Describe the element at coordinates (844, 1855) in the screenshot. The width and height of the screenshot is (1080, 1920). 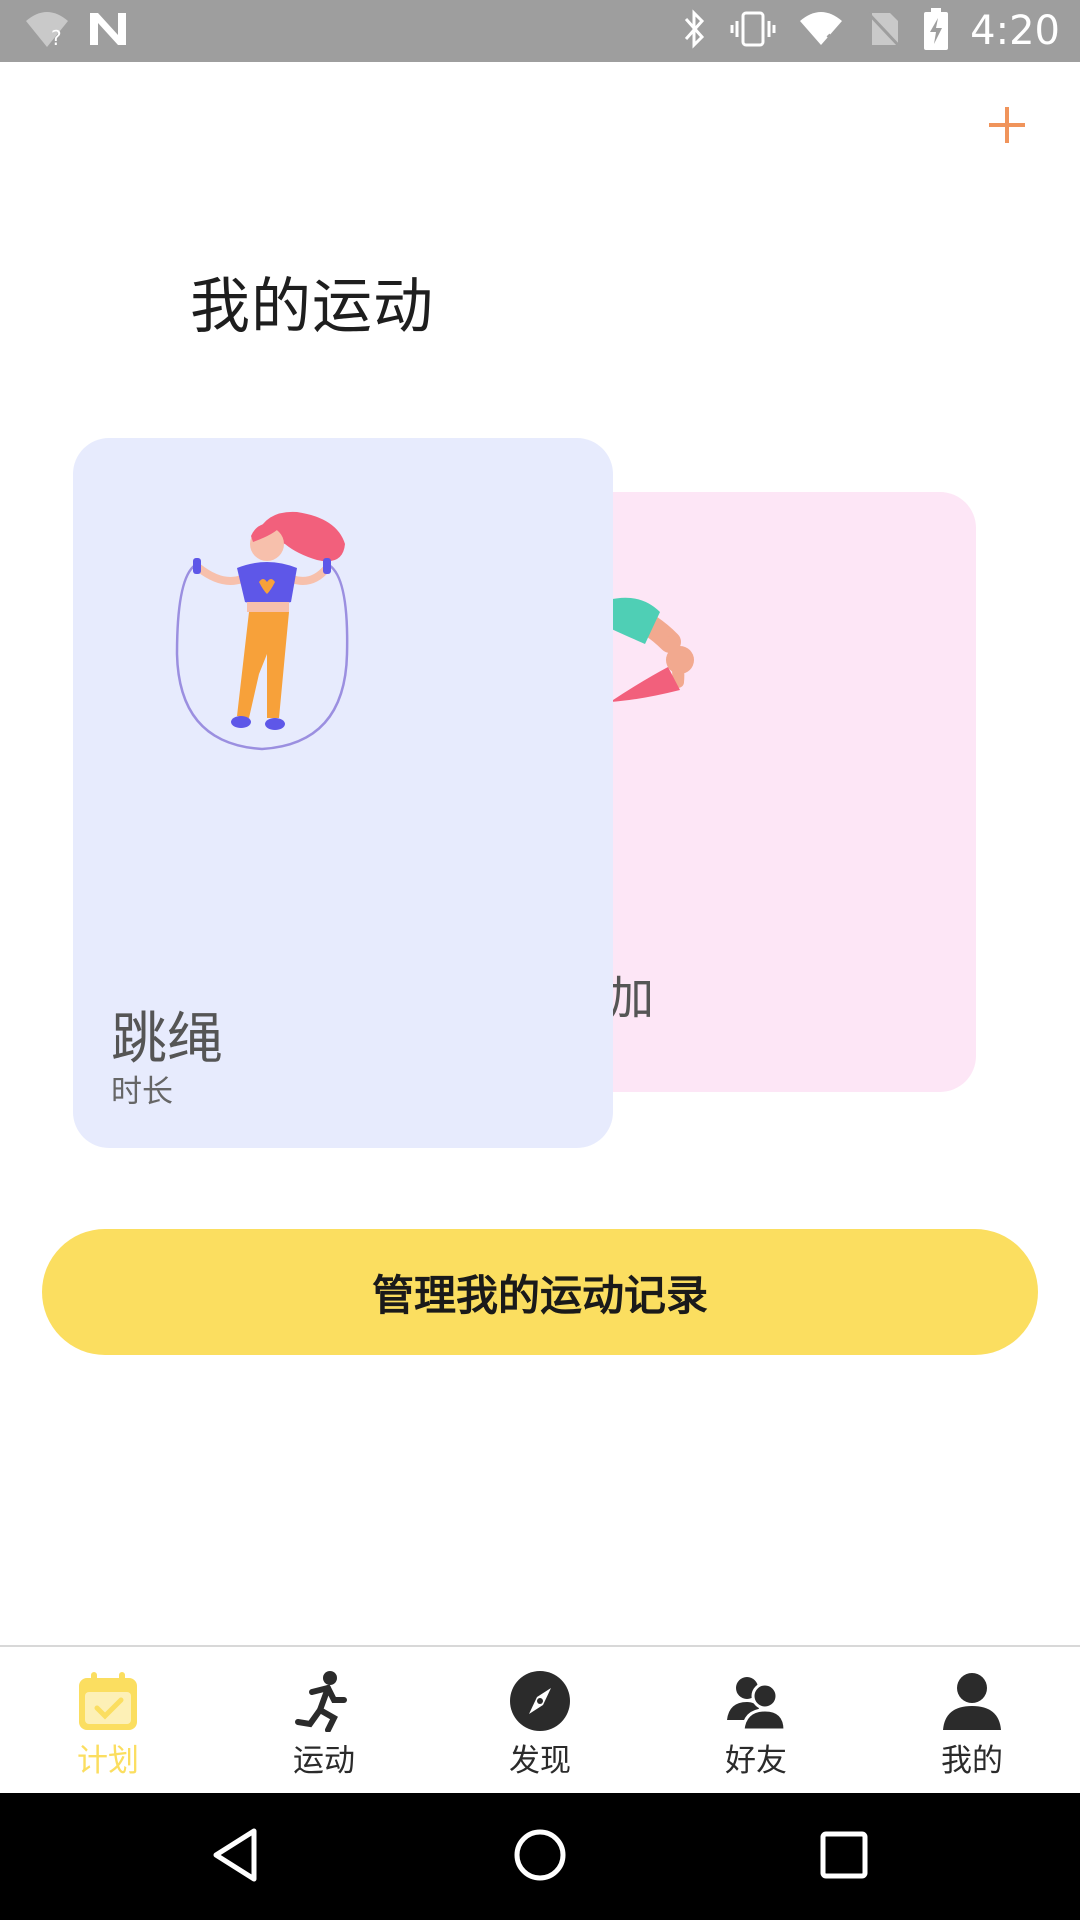
I see `recents-icon` at that location.